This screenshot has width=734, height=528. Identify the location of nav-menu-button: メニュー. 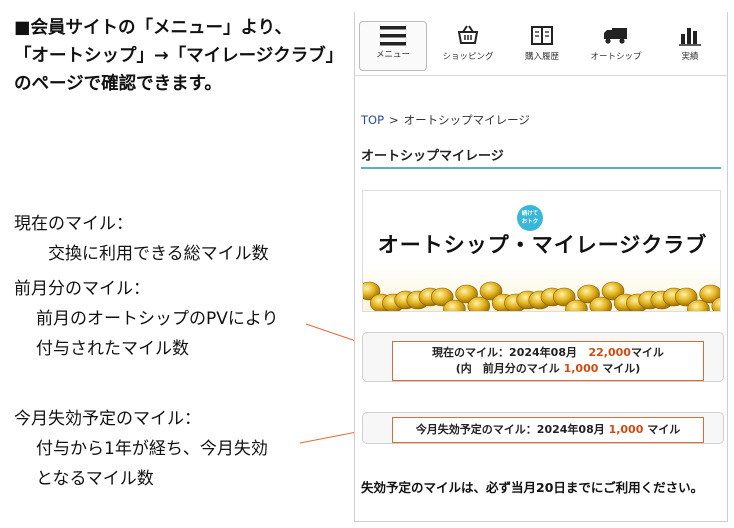
(393, 46).